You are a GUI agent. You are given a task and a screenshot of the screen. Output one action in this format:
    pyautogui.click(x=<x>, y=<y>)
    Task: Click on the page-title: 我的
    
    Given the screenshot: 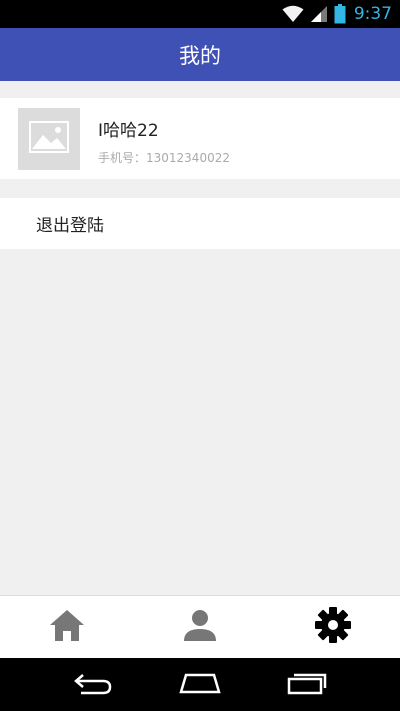 What is the action you would take?
    pyautogui.click(x=200, y=55)
    